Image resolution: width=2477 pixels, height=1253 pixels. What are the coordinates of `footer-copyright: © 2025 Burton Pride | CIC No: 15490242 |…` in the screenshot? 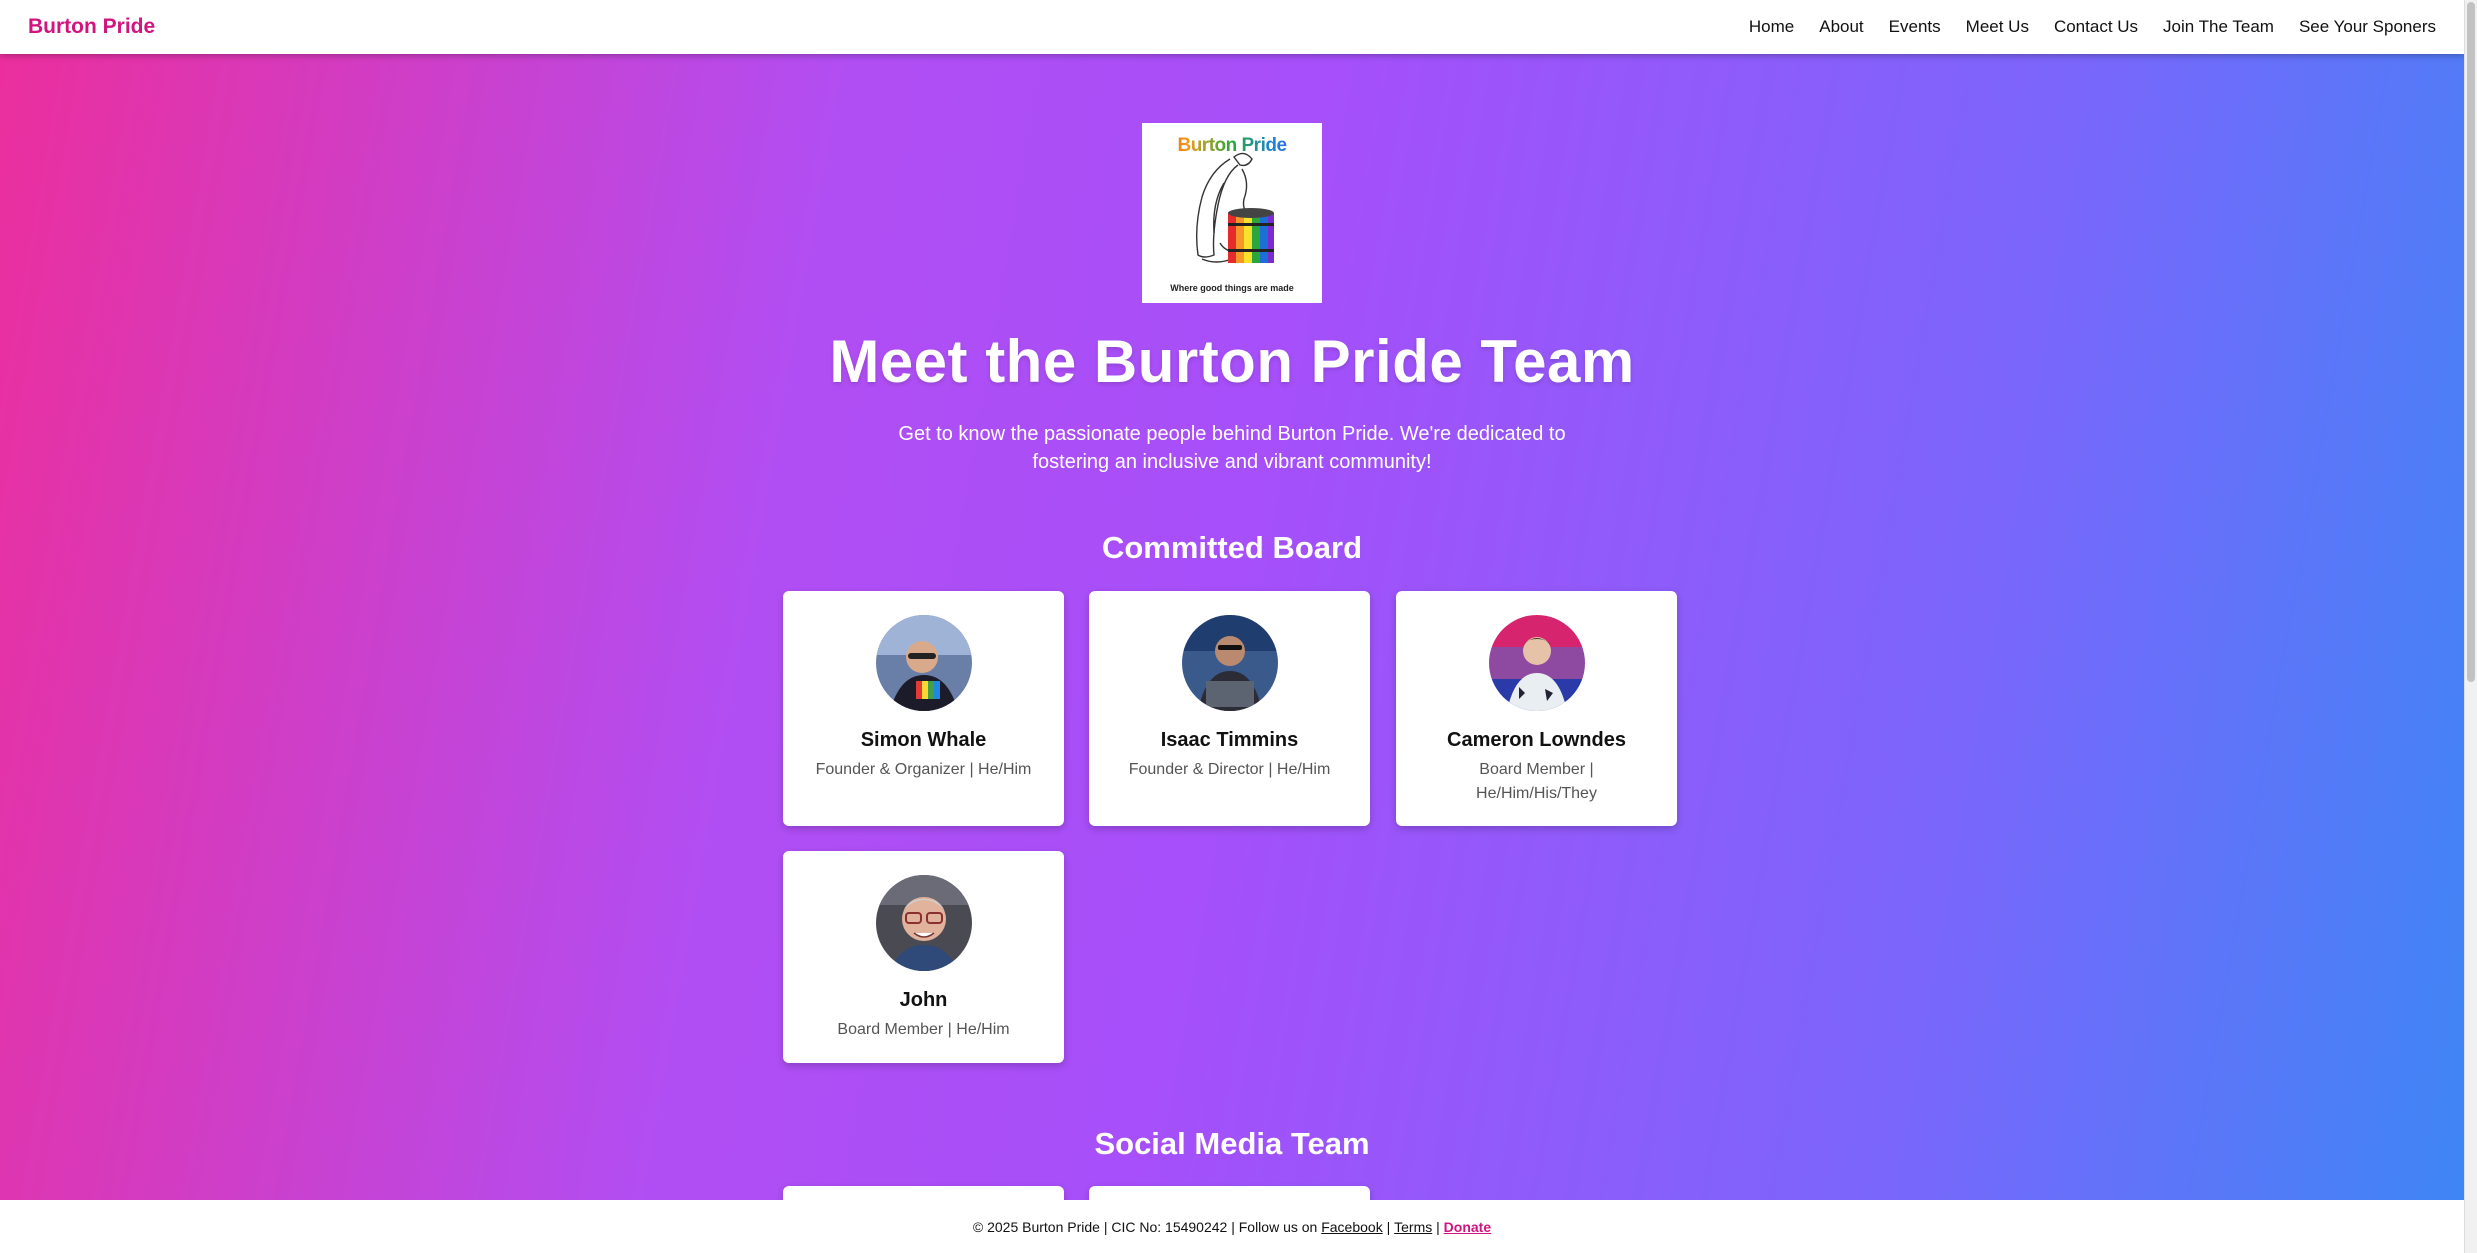 It's located at (1145, 1226).